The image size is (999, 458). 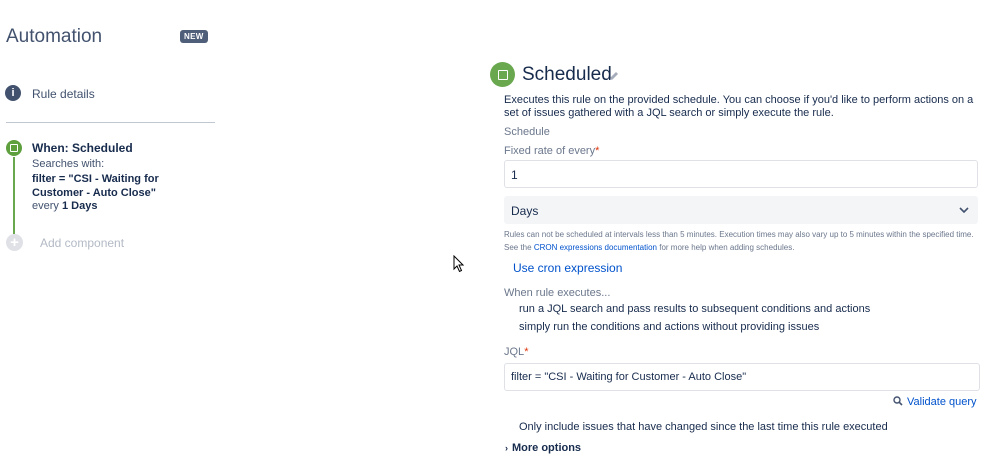 What do you see at coordinates (54, 36) in the screenshot?
I see `app-title: Automation` at bounding box center [54, 36].